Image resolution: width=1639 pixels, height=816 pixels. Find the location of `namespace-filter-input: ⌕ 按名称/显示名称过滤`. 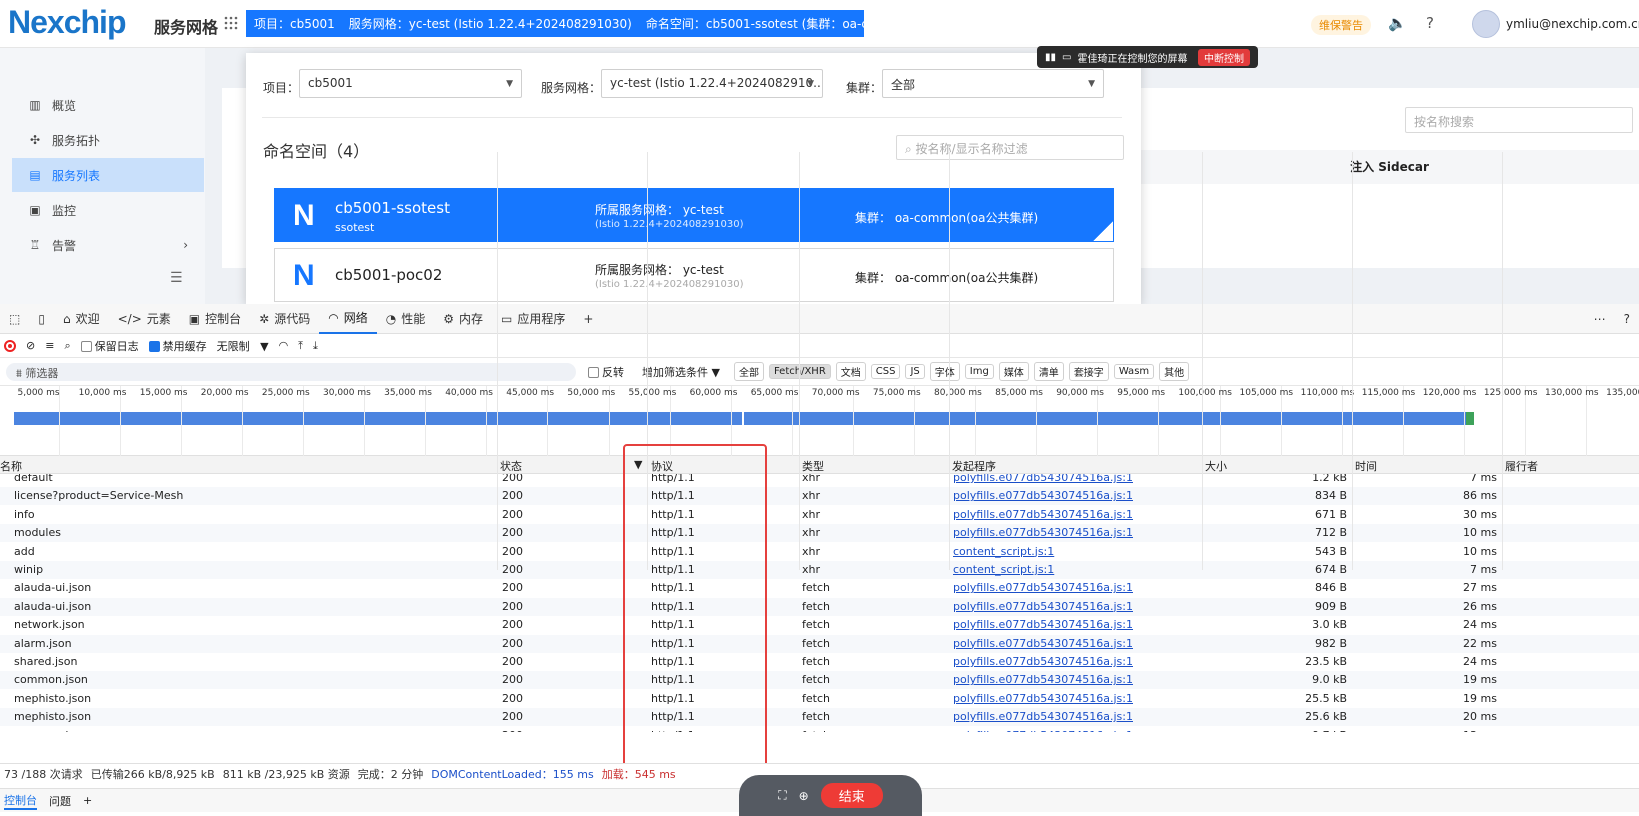

namespace-filter-input: ⌕ 按名称/显示名称过滤 is located at coordinates (1010, 147).